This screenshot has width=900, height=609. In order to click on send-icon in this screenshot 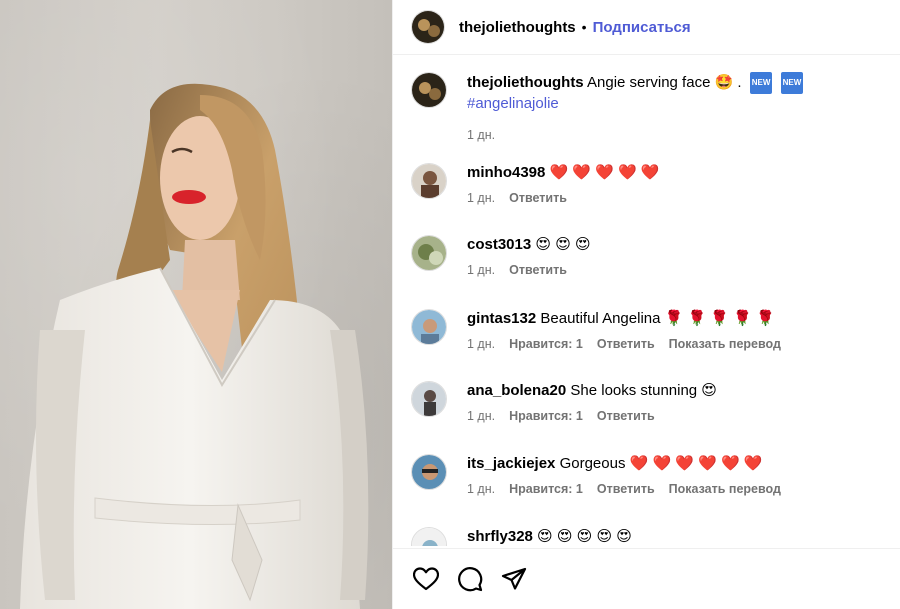, I will do `click(514, 578)`.